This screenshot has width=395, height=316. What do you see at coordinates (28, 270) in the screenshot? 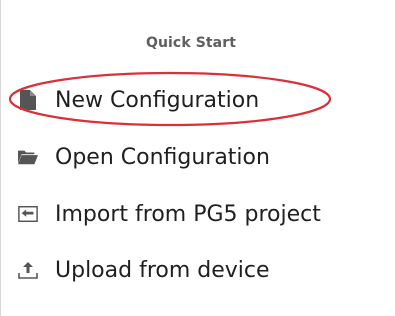
I see `upload-icon` at bounding box center [28, 270].